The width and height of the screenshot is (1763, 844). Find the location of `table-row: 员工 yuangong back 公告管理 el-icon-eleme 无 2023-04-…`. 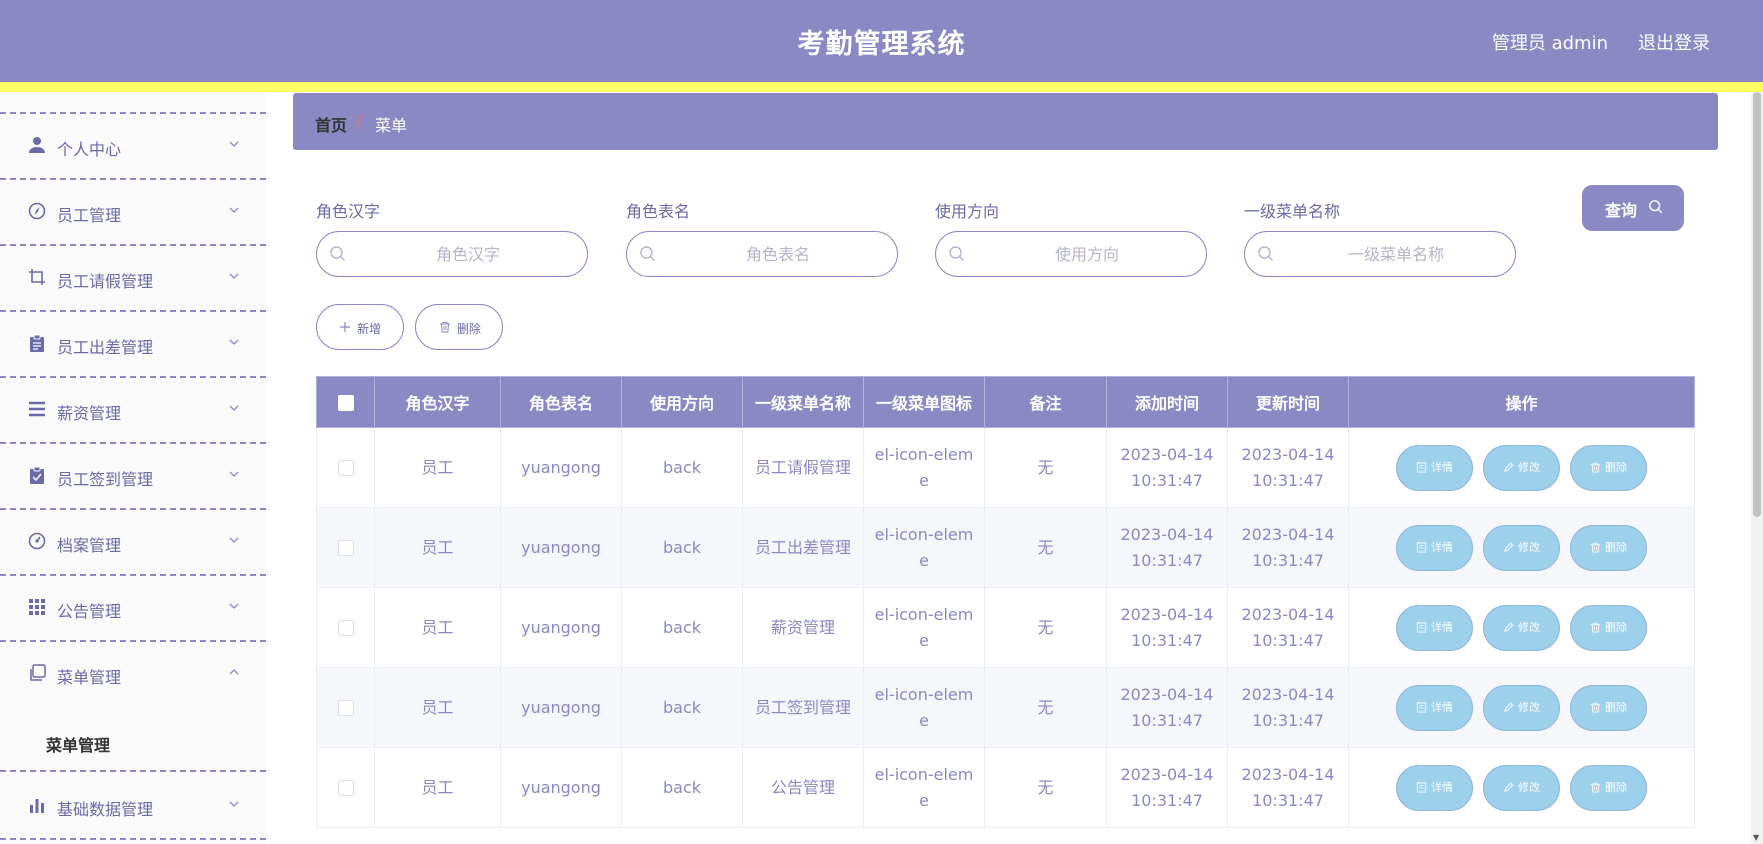

table-row: 员工 yuangong back 公告管理 el-icon-eleme 无 2023-04-… is located at coordinates (1005, 787).